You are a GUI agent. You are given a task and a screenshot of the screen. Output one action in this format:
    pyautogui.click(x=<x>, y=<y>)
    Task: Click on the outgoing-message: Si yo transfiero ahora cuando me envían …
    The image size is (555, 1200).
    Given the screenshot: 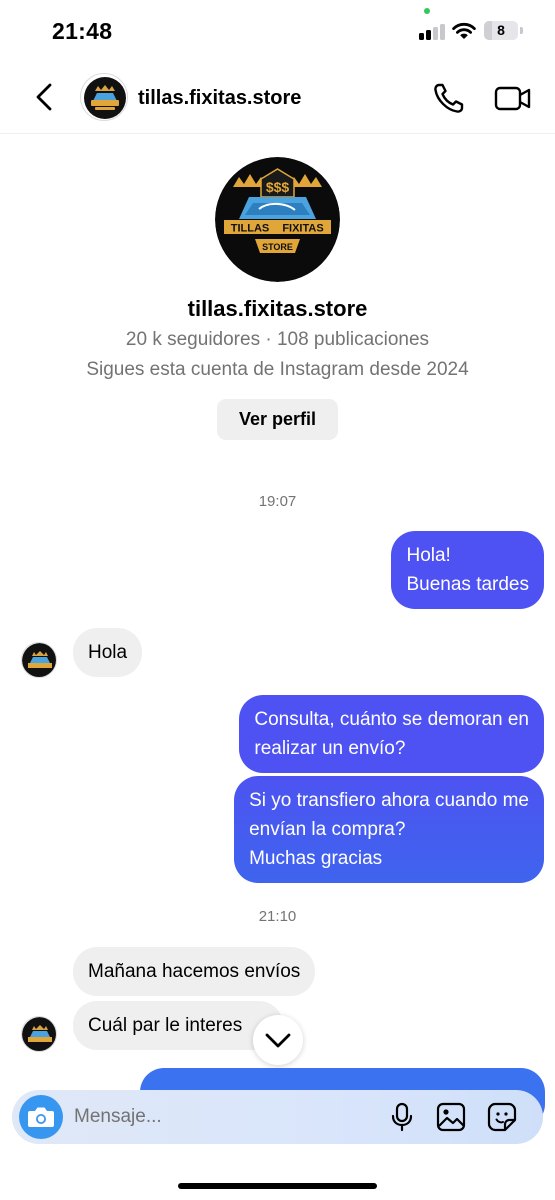 What is the action you would take?
    pyautogui.click(x=389, y=829)
    